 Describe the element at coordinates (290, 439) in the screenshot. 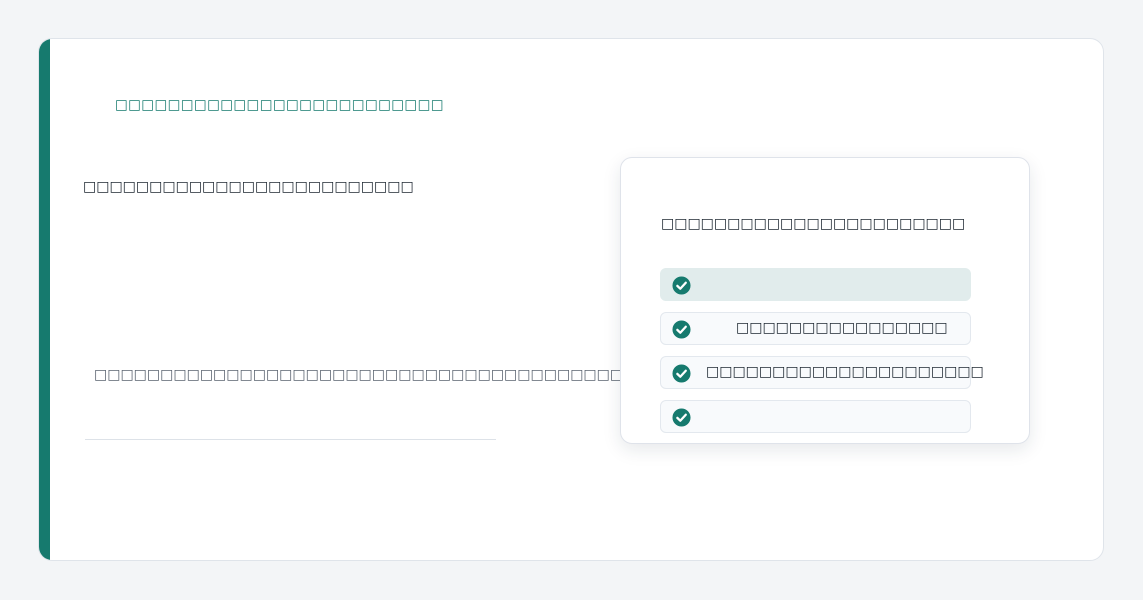

I see `divider` at that location.